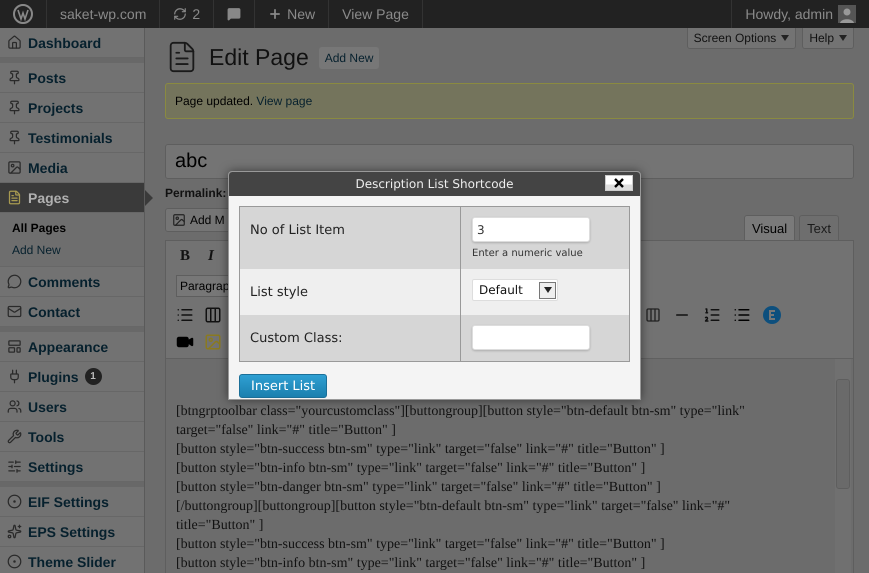 The width and height of the screenshot is (869, 573). What do you see at coordinates (712, 315) in the screenshot?
I see `list-icon` at bounding box center [712, 315].